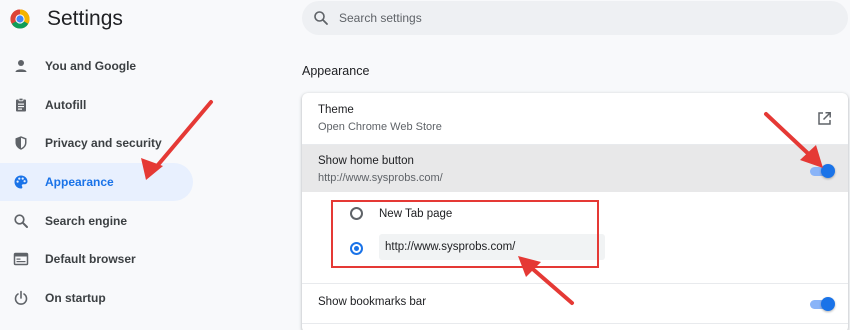  I want to click on sidebar-item-label: Appearance, so click(79, 182).